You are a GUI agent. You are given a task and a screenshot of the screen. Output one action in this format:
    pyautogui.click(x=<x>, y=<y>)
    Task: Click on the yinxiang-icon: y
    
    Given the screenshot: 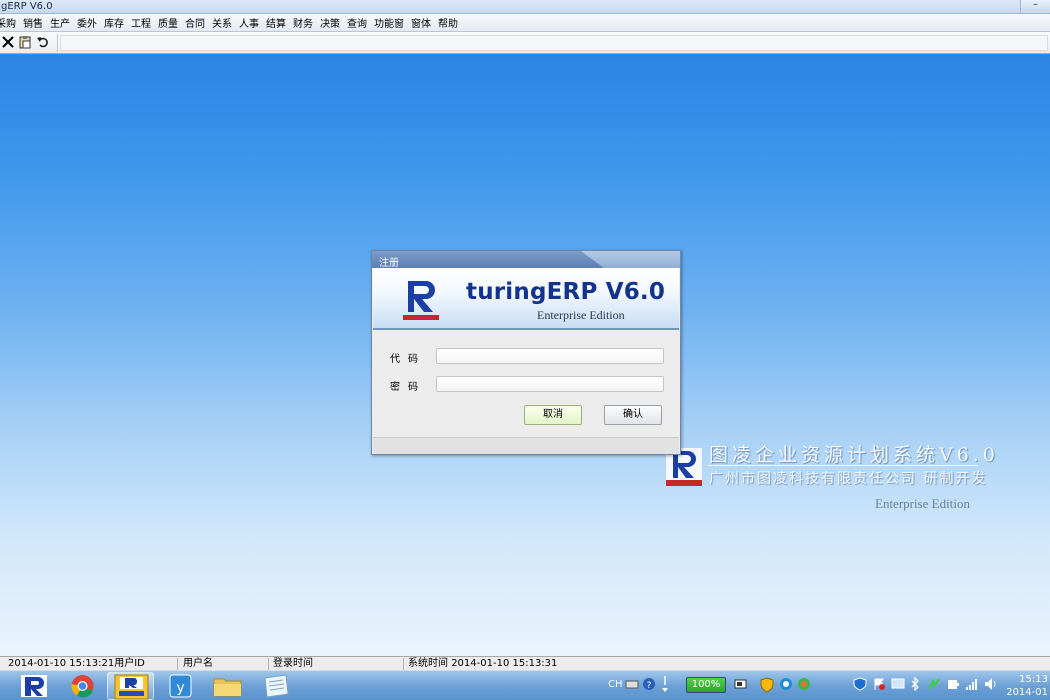 What is the action you would take?
    pyautogui.click(x=180, y=686)
    